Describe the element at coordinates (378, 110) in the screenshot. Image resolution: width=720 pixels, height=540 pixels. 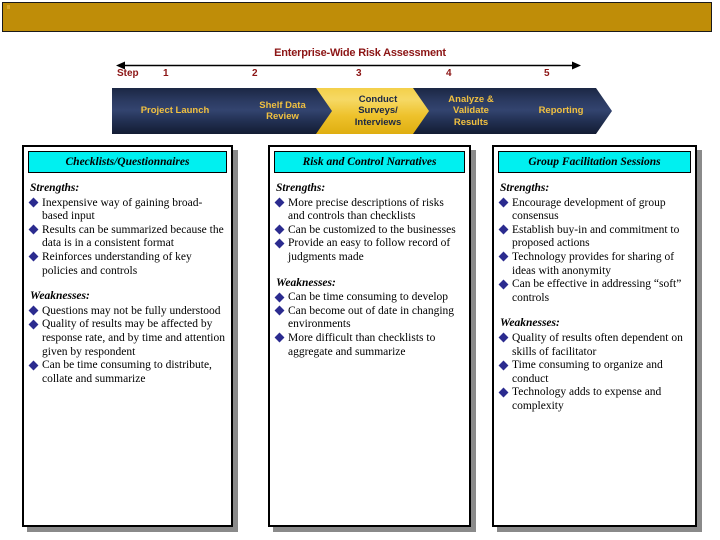
I see `process-step-label-3: Conduct Surveys/Interviews` at that location.